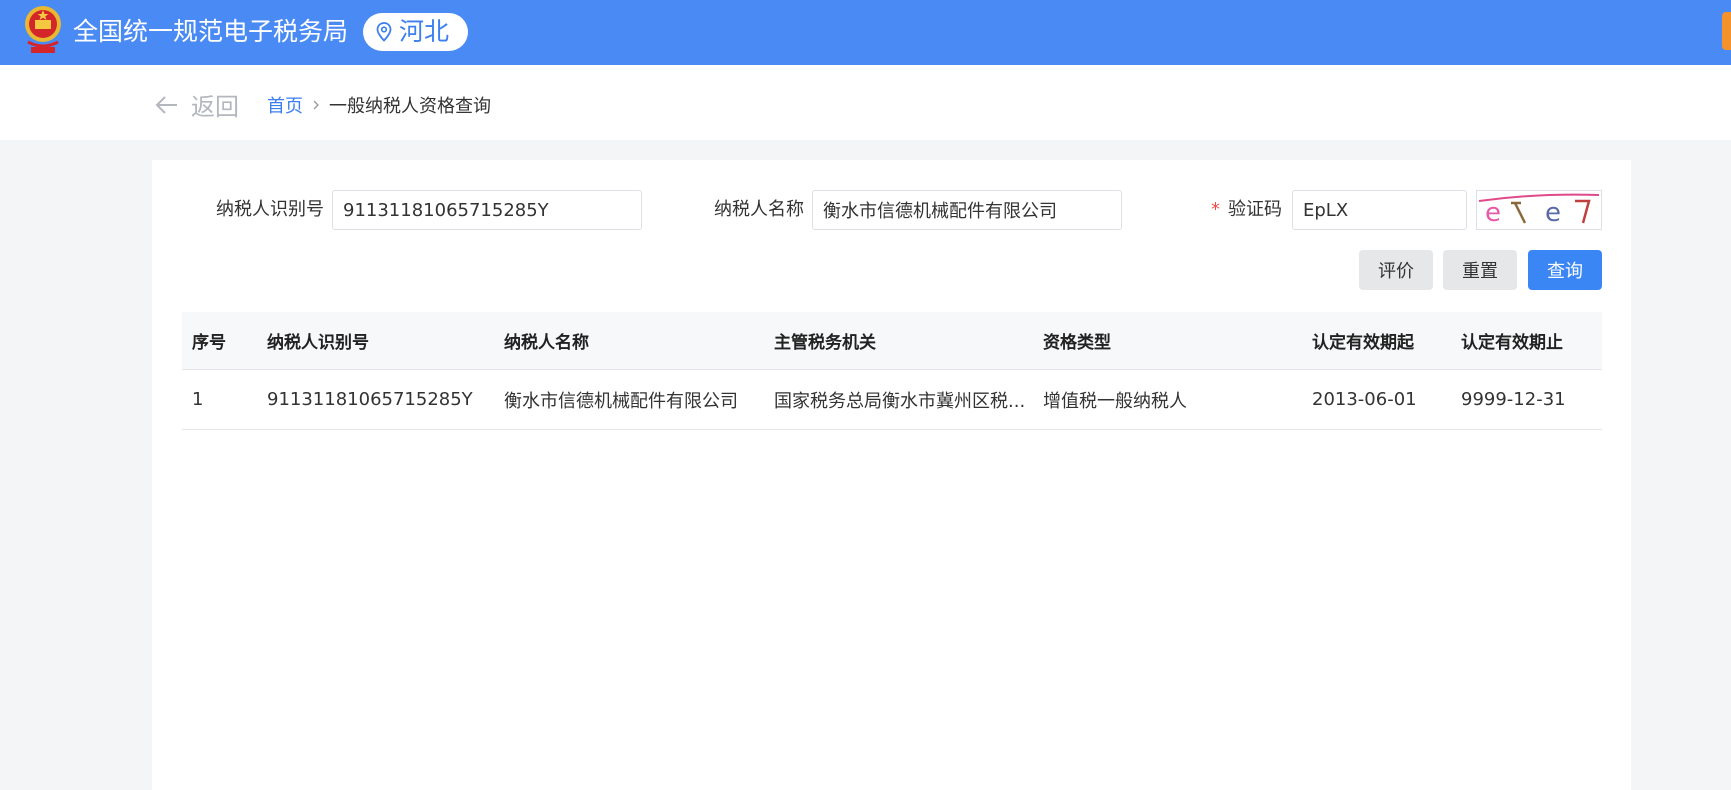 The image size is (1731, 790). What do you see at coordinates (1364, 399) in the screenshot?
I see `table-cell: 2013-06-01` at bounding box center [1364, 399].